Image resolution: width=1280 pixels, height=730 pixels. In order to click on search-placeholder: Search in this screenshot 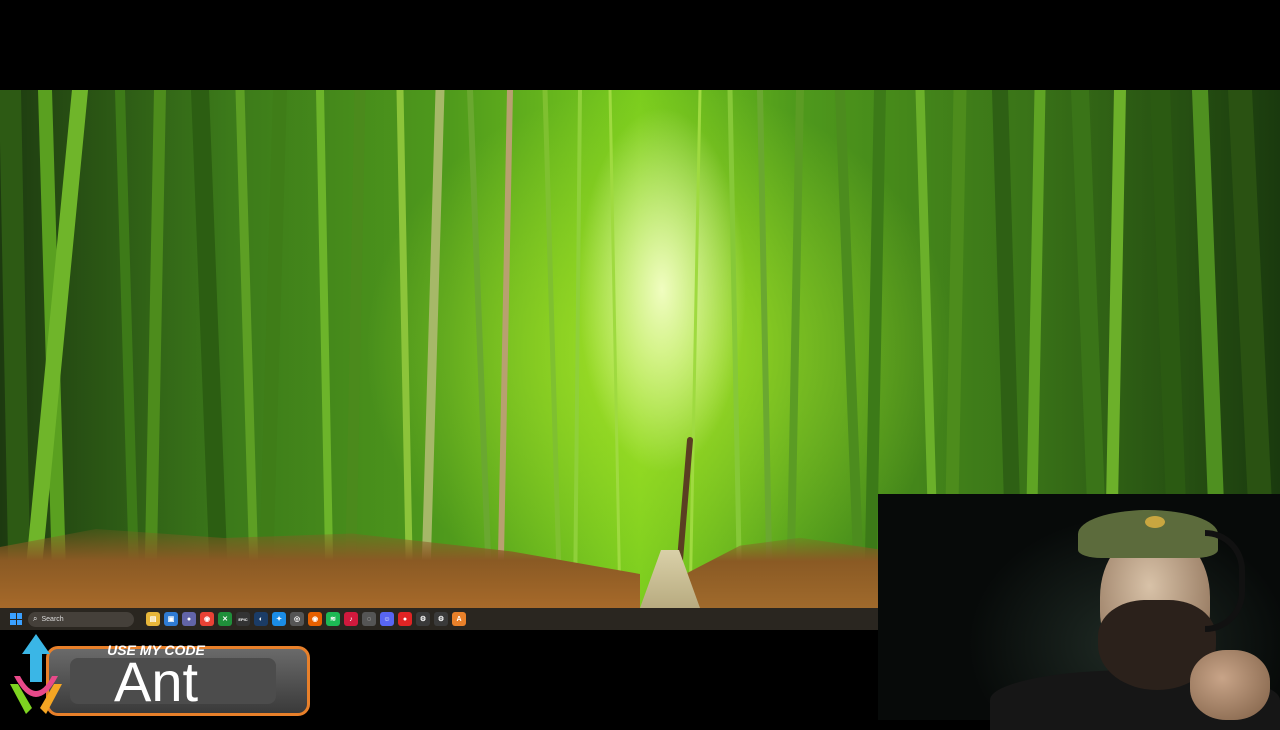, I will do `click(52, 619)`.